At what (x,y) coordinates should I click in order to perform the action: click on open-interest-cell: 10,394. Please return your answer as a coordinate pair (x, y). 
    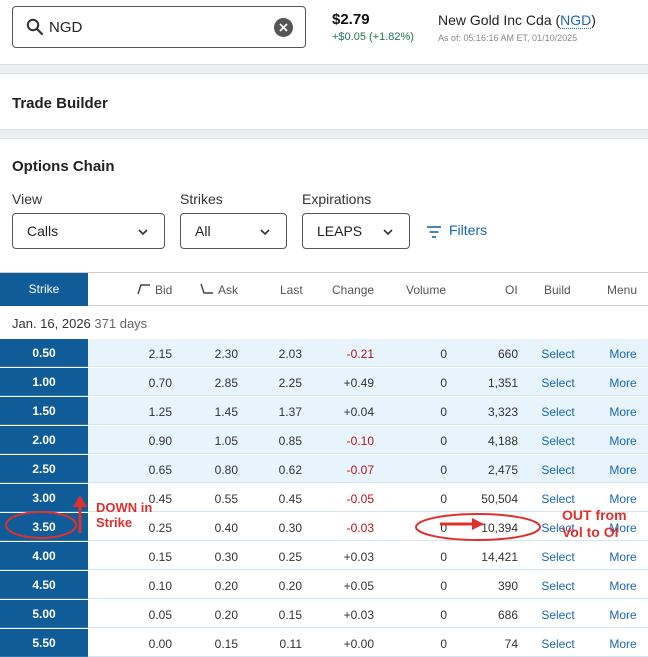
    Looking at the image, I should click on (499, 528).